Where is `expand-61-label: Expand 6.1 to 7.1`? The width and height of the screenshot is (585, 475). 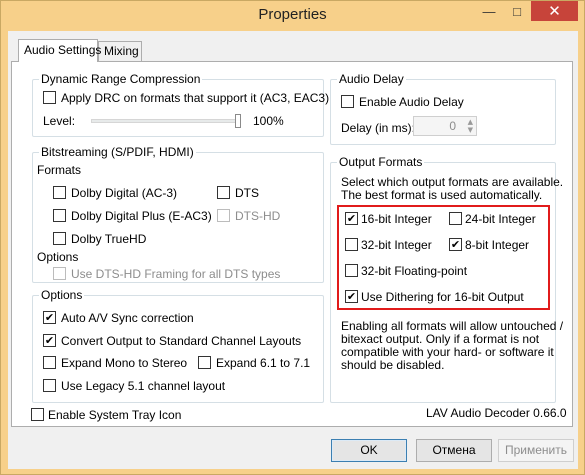 expand-61-label: Expand 6.1 to 7.1 is located at coordinates (263, 363).